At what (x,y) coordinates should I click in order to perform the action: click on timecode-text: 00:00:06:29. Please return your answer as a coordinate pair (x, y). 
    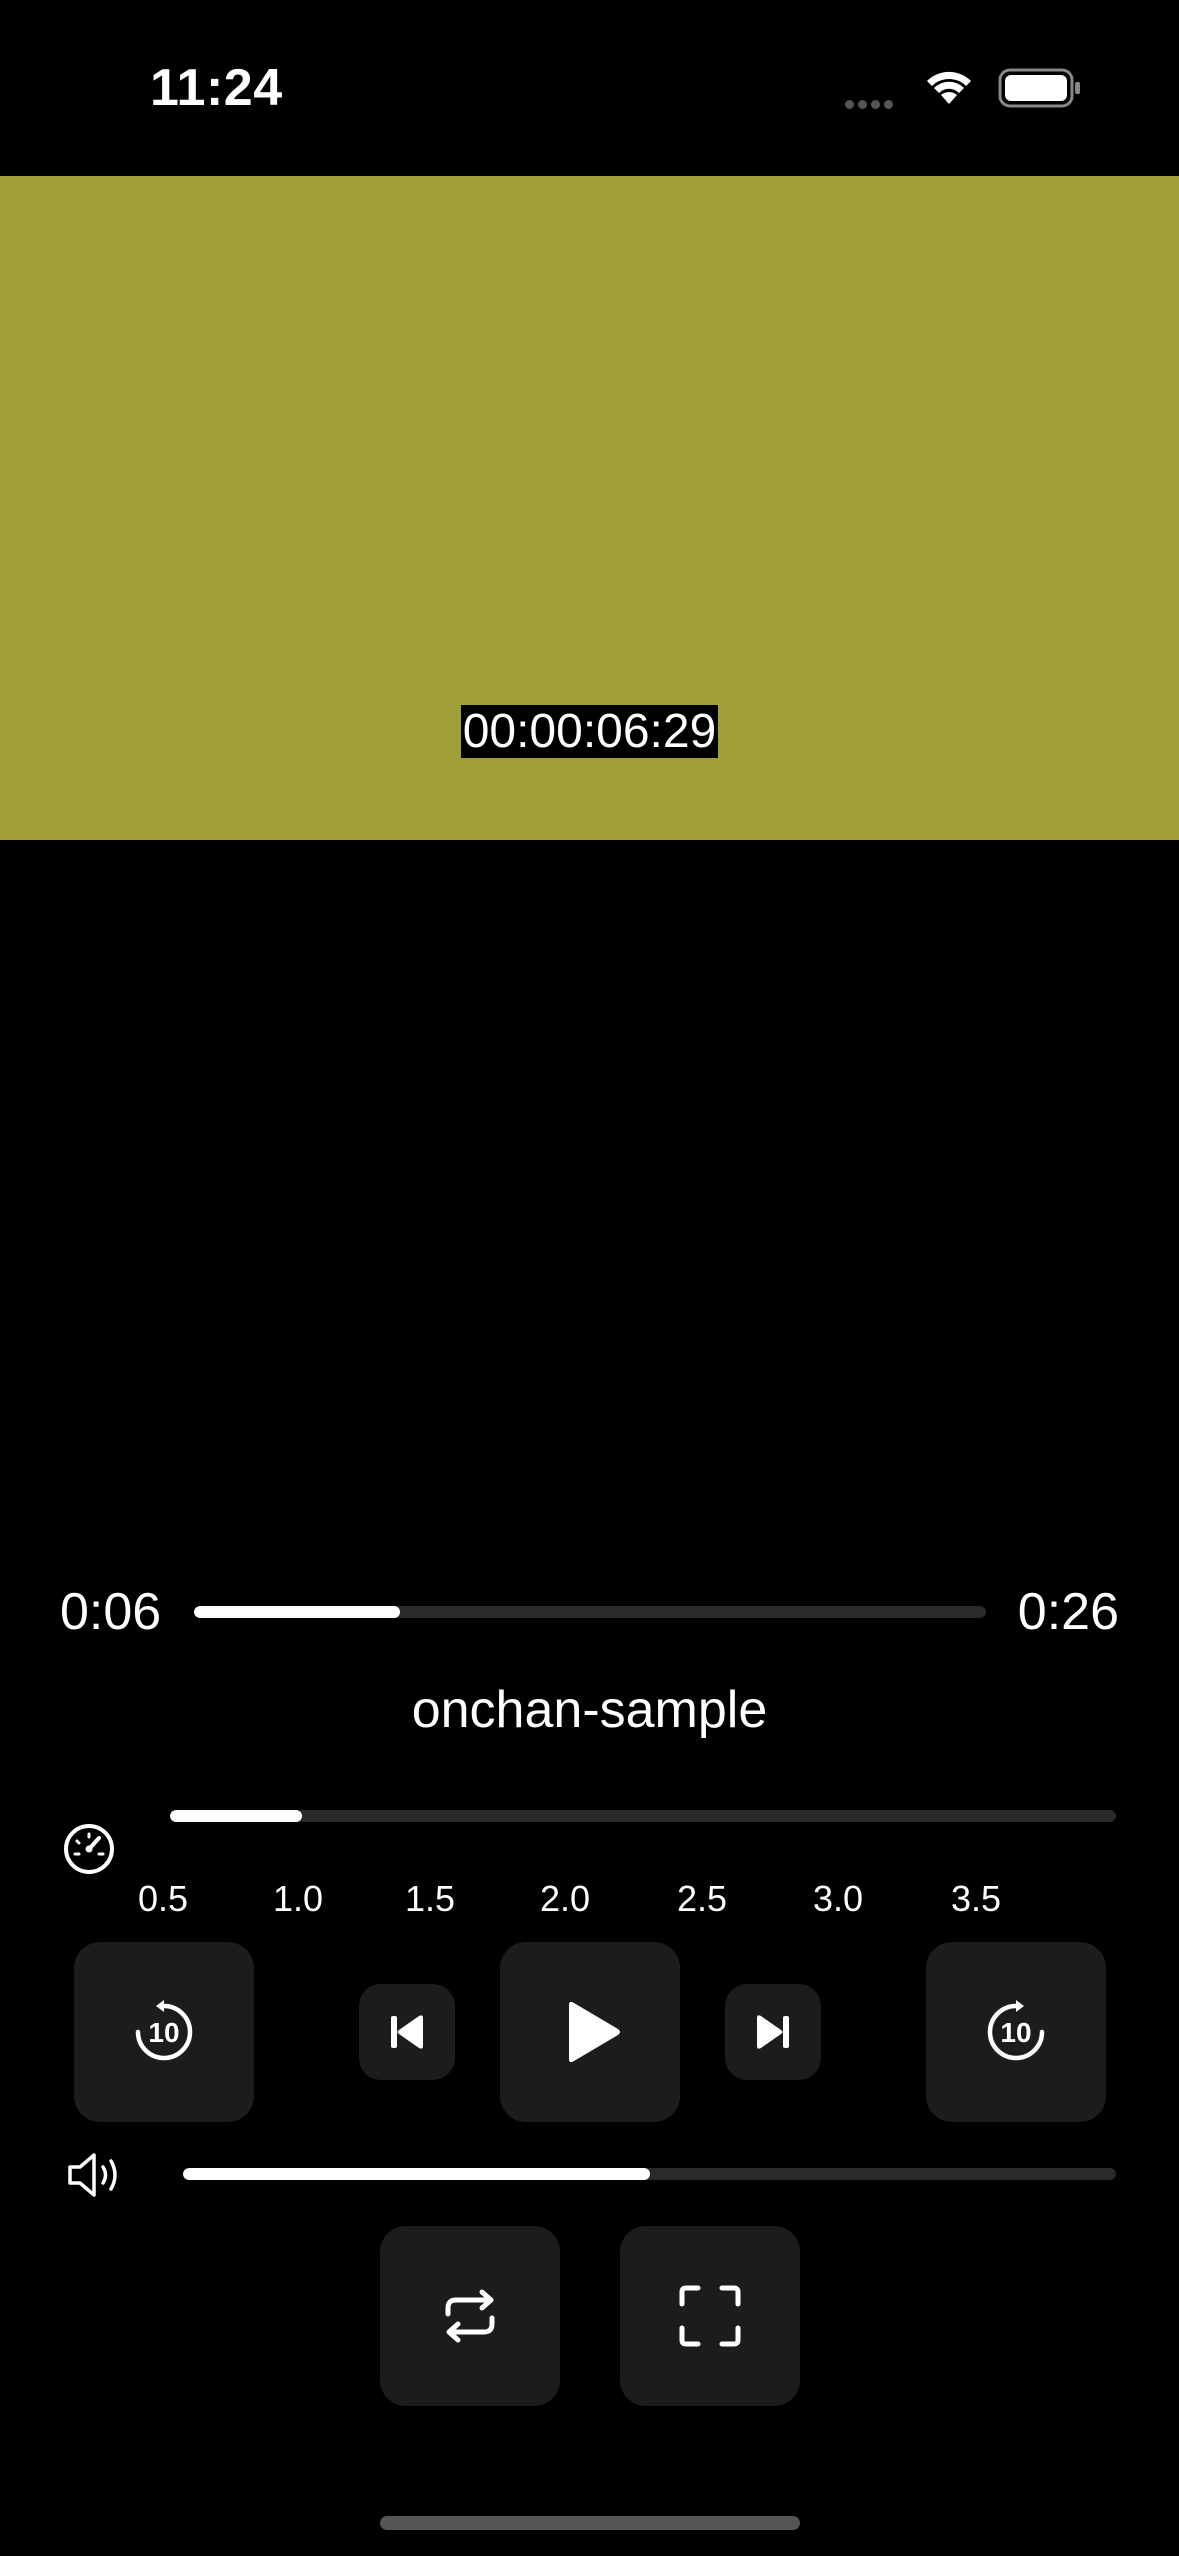
    Looking at the image, I should click on (589, 731).